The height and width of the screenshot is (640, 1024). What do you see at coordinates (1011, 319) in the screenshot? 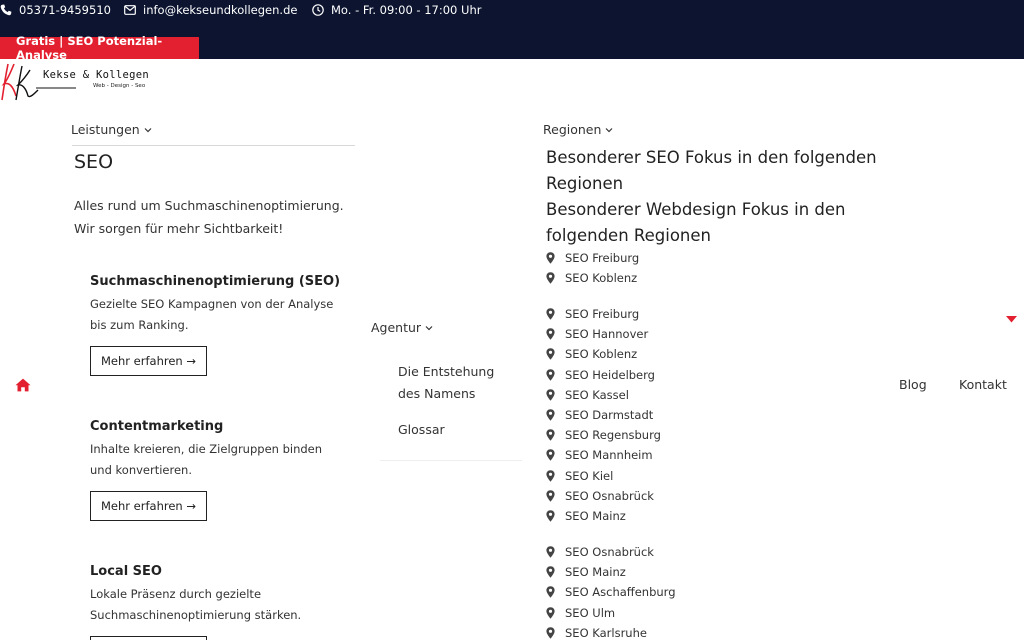
I see `caret-down-icon` at bounding box center [1011, 319].